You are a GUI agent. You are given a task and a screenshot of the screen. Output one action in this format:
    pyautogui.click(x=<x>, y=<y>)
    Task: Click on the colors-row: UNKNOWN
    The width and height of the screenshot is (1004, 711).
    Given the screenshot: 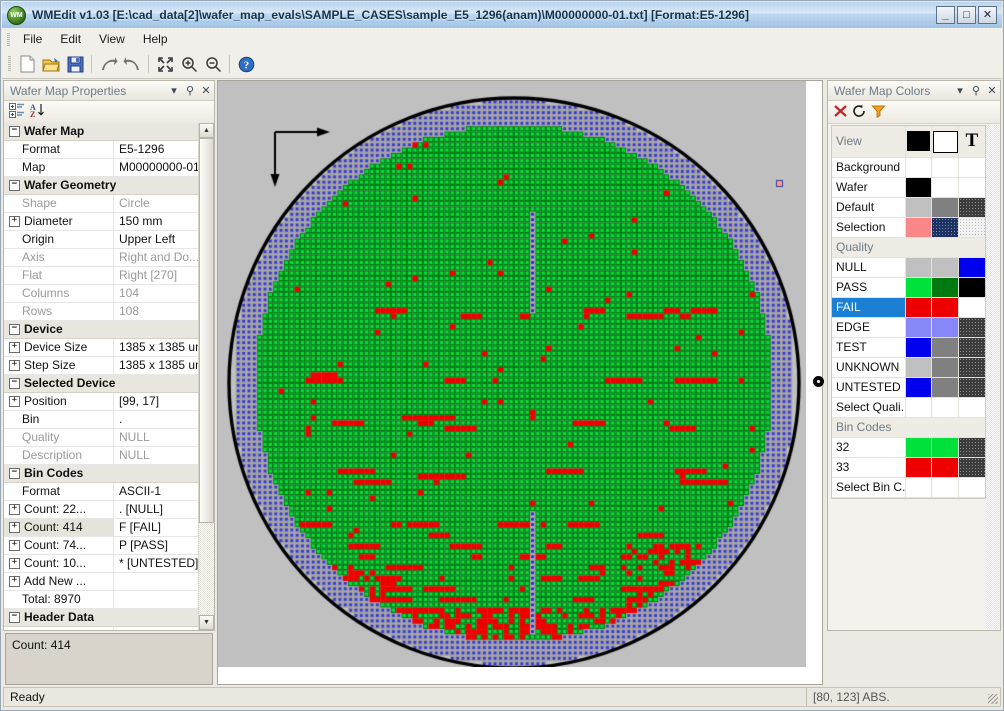 What is the action you would take?
    pyautogui.click(x=909, y=368)
    